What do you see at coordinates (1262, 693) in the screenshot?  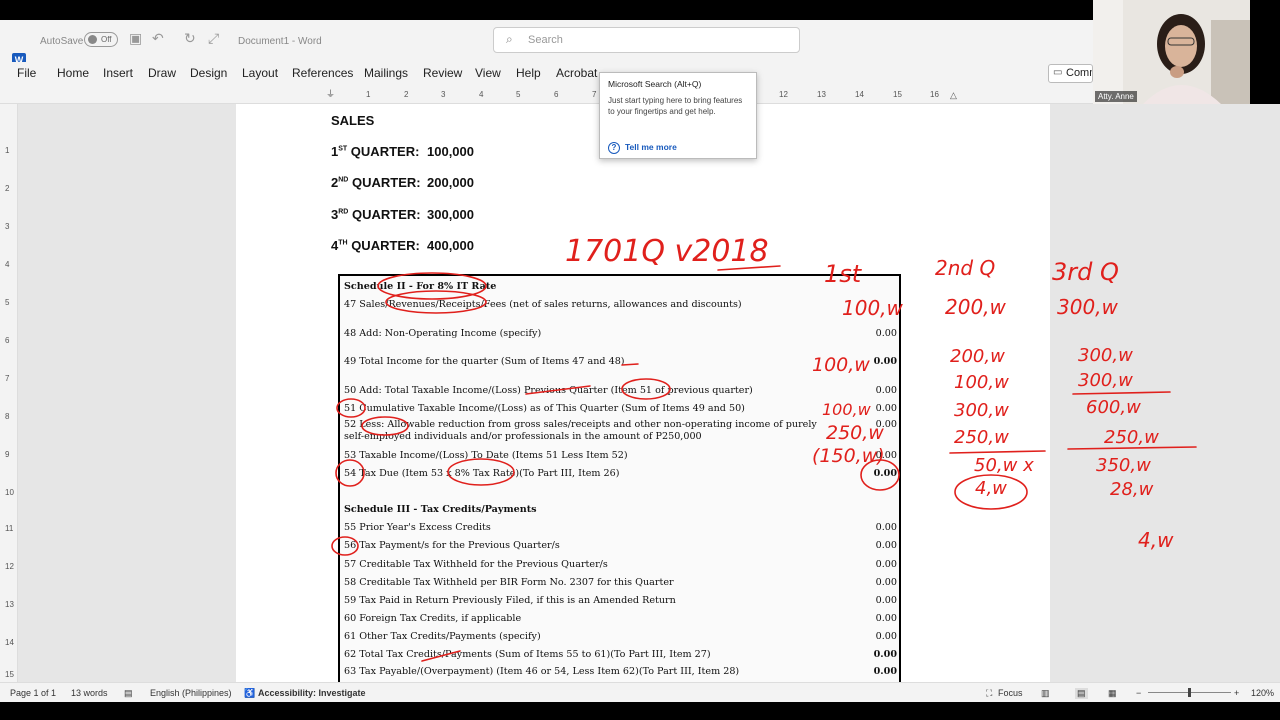 I see `zoom-level: 120%` at bounding box center [1262, 693].